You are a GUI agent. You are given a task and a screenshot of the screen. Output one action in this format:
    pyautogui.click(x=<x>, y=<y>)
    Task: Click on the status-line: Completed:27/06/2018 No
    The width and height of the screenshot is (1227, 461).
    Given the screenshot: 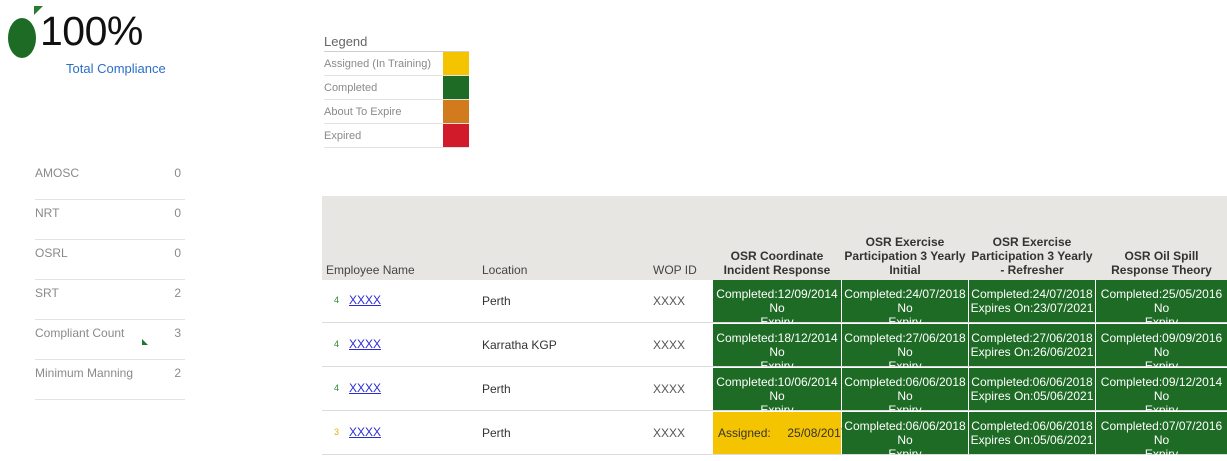 What is the action you would take?
    pyautogui.click(x=905, y=345)
    